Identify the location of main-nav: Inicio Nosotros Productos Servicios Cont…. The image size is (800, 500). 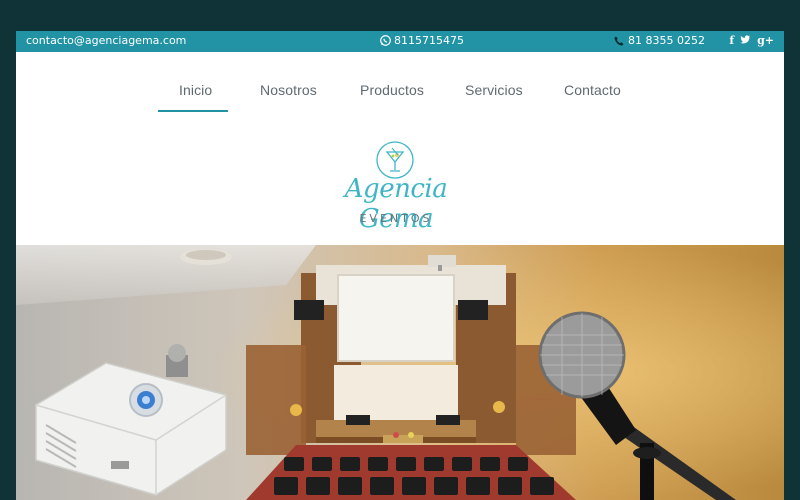
(400, 83).